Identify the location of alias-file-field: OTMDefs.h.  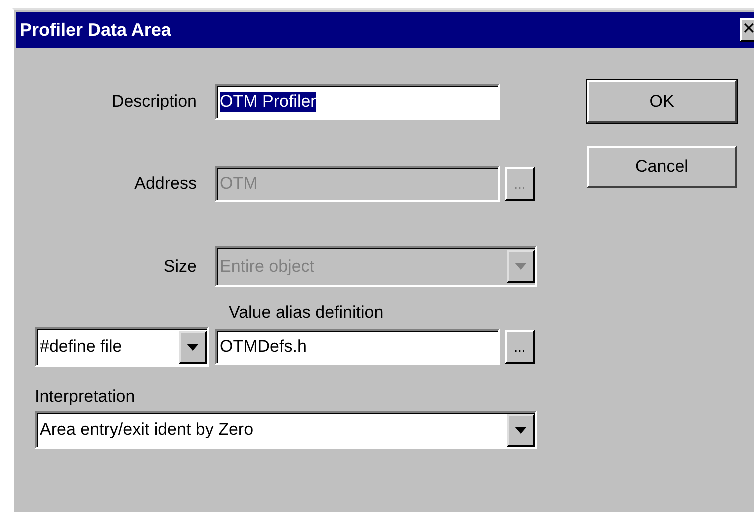
(357, 347).